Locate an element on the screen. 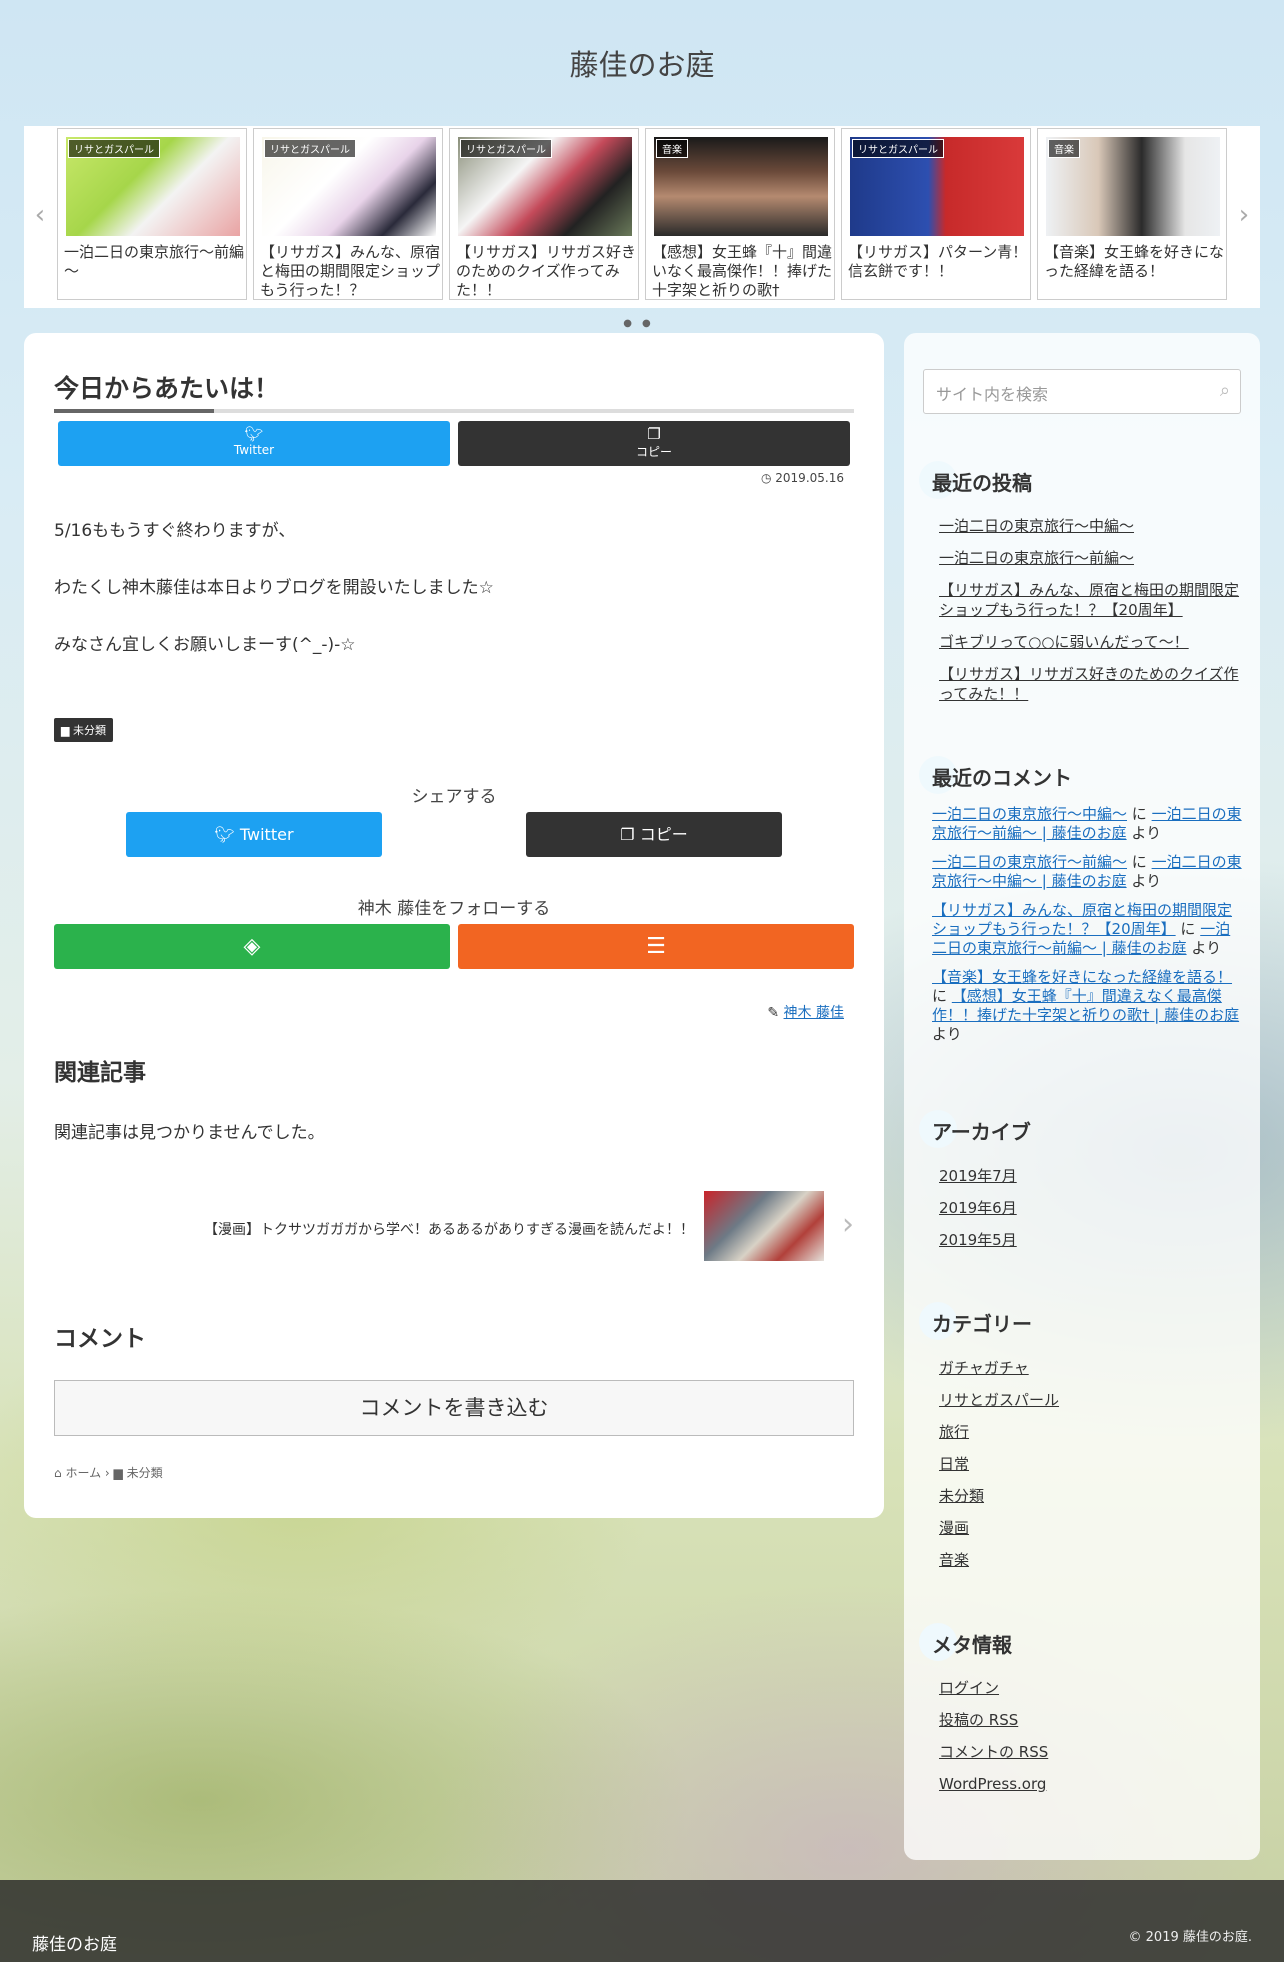 Image resolution: width=1284 pixels, height=1962 pixels. meta-link: ログイン is located at coordinates (1089, 1688).